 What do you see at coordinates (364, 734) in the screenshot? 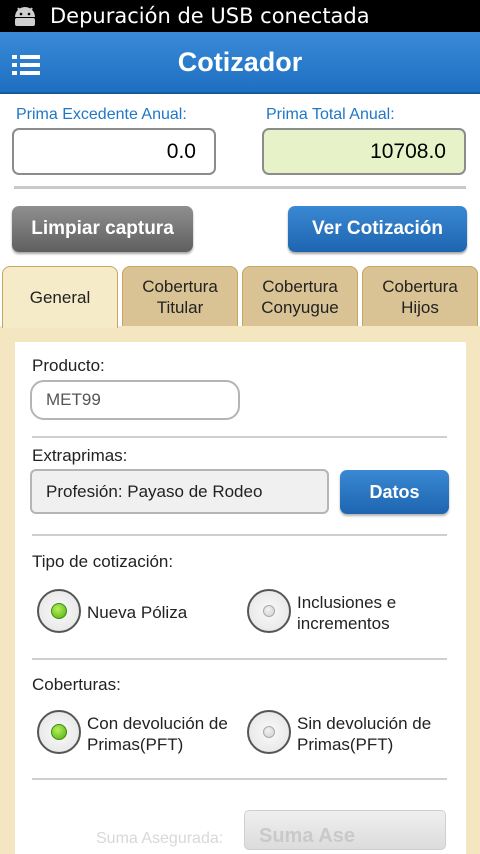
I see `radio-sin-devolucion-label: Sin devolución de Primas(PFT)` at bounding box center [364, 734].